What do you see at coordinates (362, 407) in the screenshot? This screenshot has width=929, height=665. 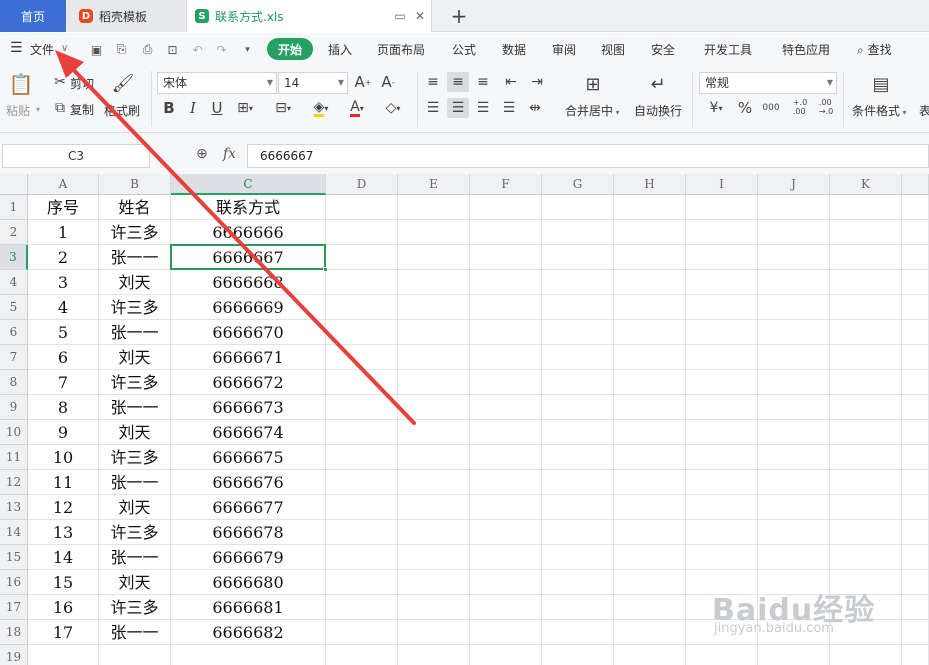 I see `cell-d9` at bounding box center [362, 407].